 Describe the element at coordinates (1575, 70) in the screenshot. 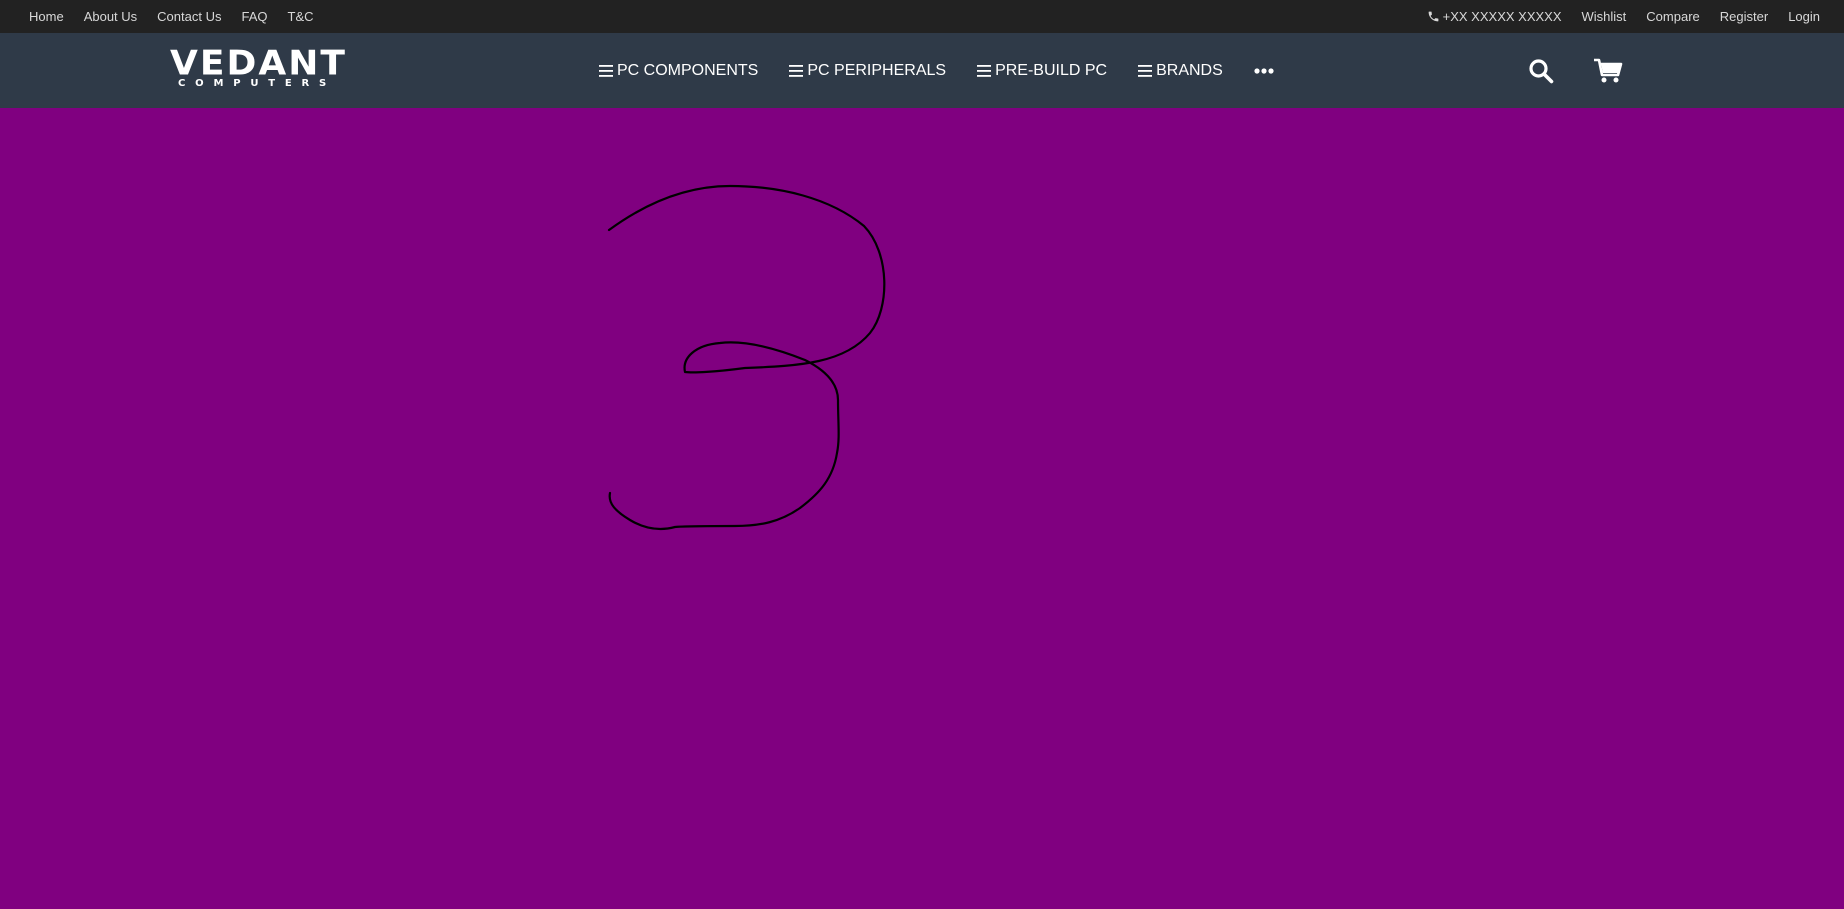

I see `header-icons` at that location.